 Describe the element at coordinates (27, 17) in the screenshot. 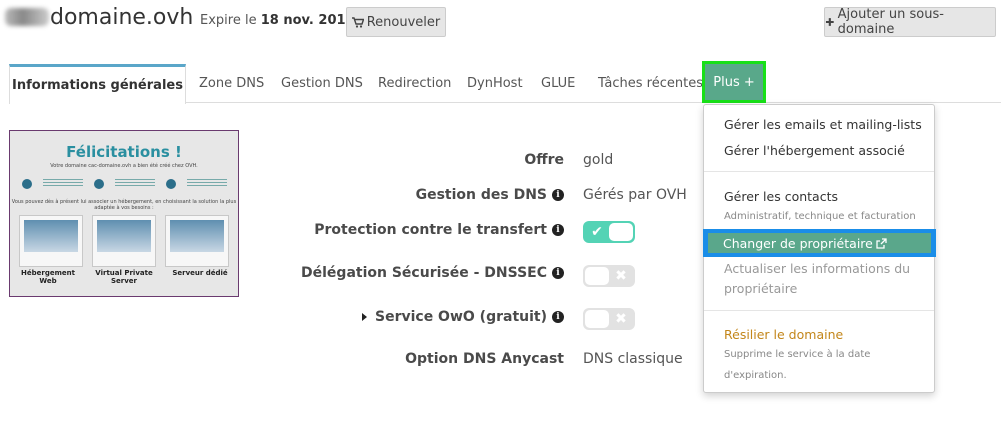

I see `blurred-domain-prefix` at that location.